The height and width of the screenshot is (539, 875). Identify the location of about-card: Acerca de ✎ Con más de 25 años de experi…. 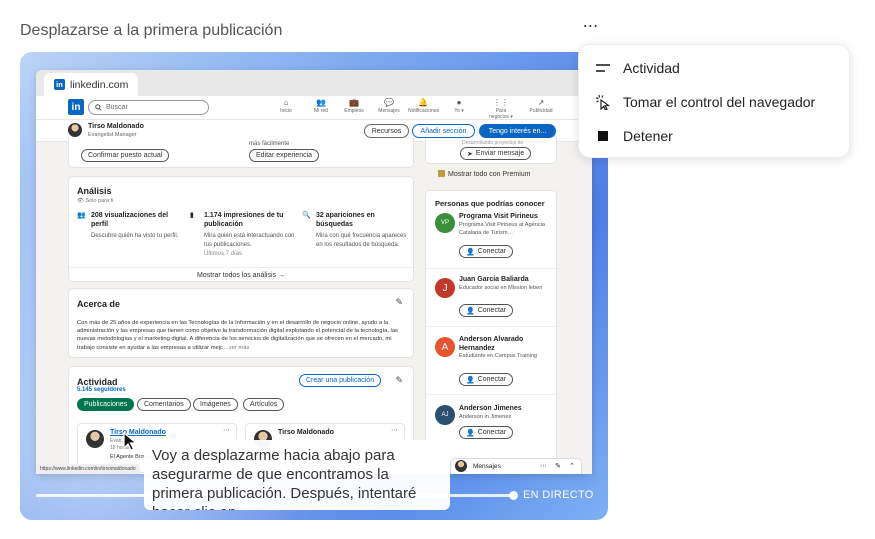
(241, 323).